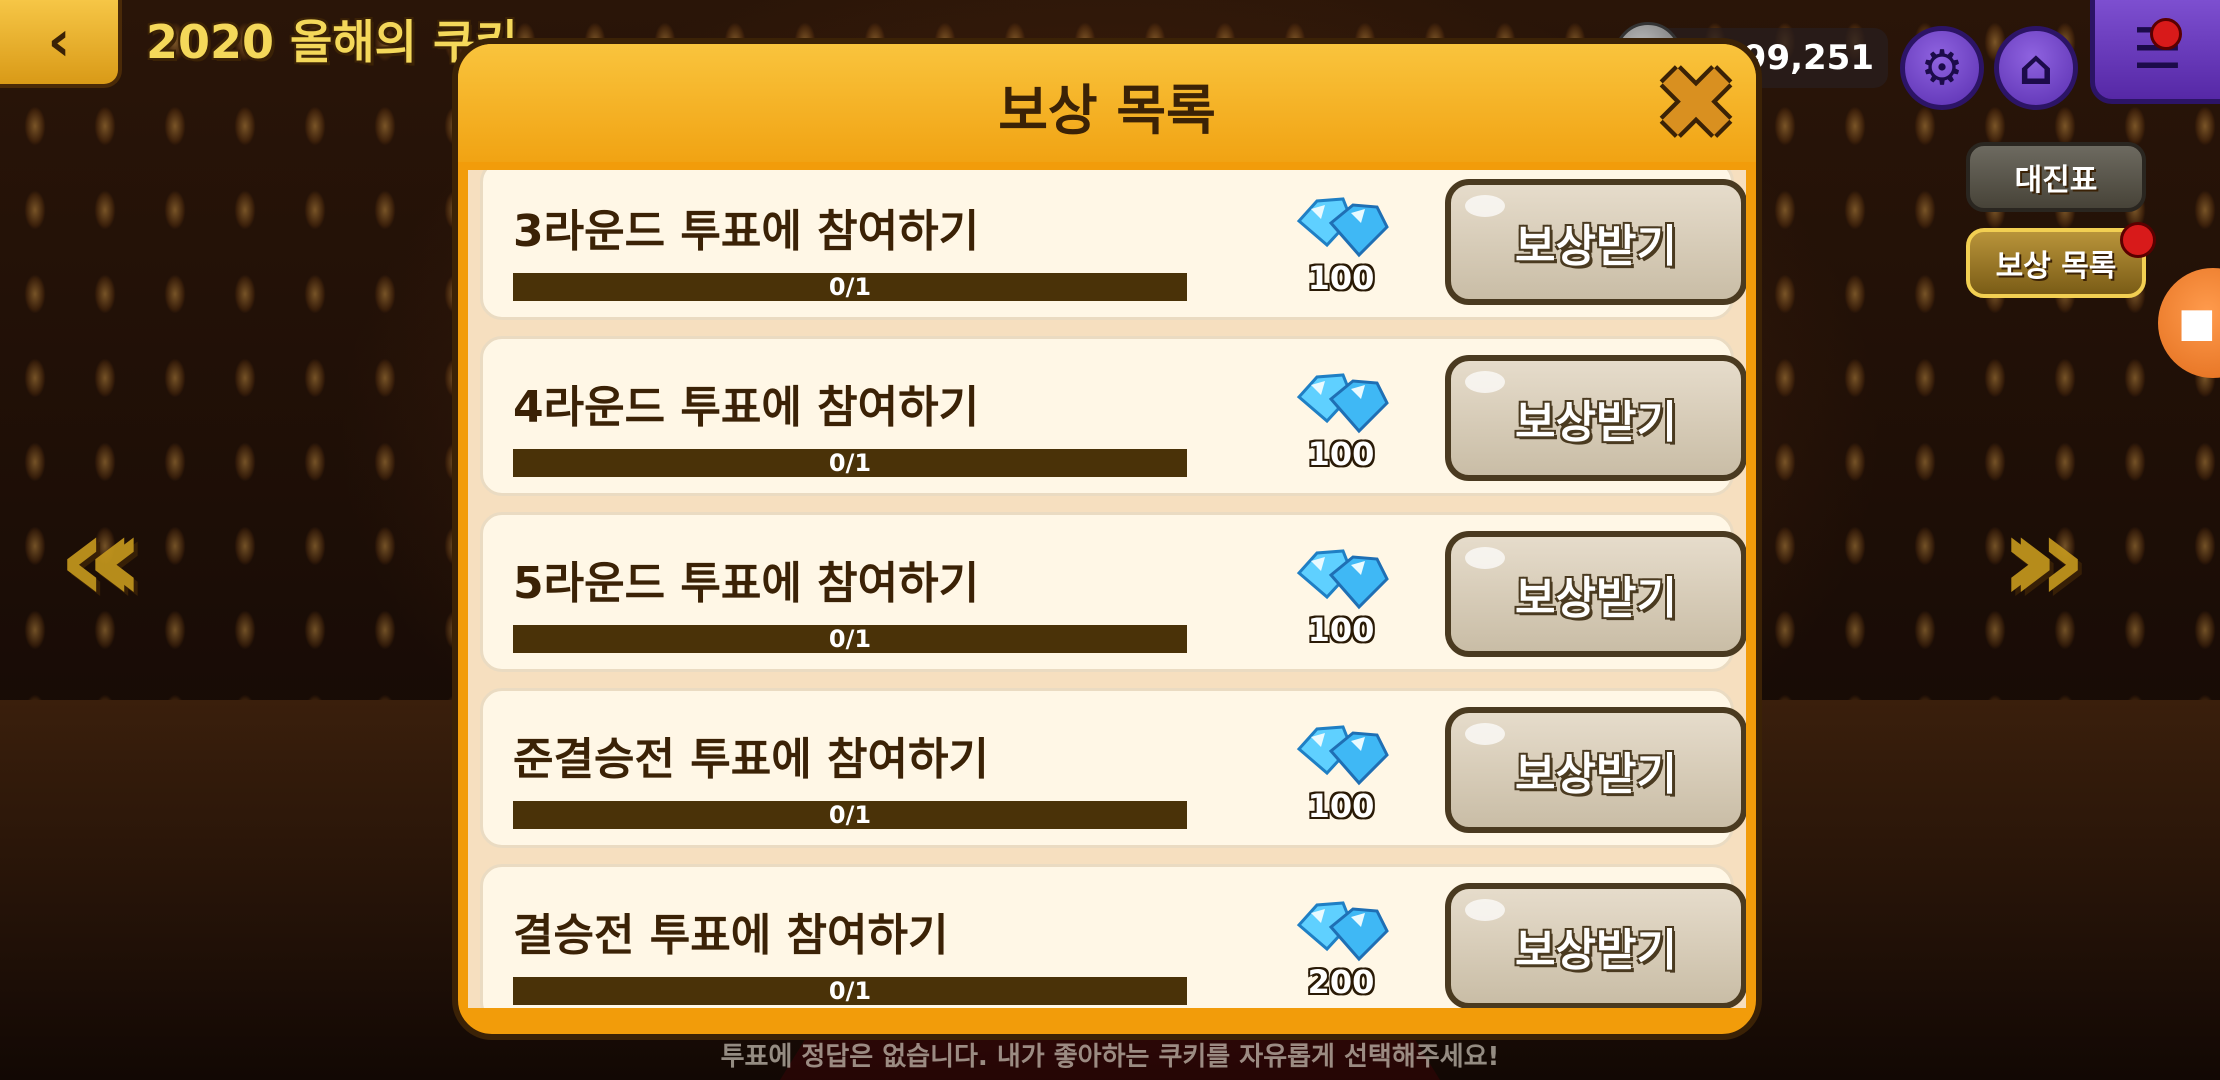 Image resolution: width=2220 pixels, height=1080 pixels. Describe the element at coordinates (746, 583) in the screenshot. I see `mission-title: 5라운드 투표에 참여하기` at that location.